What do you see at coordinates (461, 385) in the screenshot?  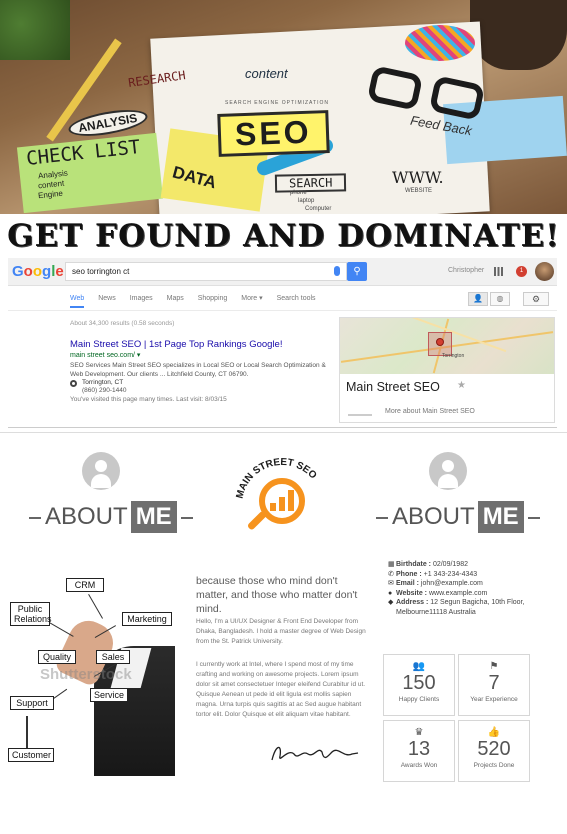 I see `star-icon: ★` at bounding box center [461, 385].